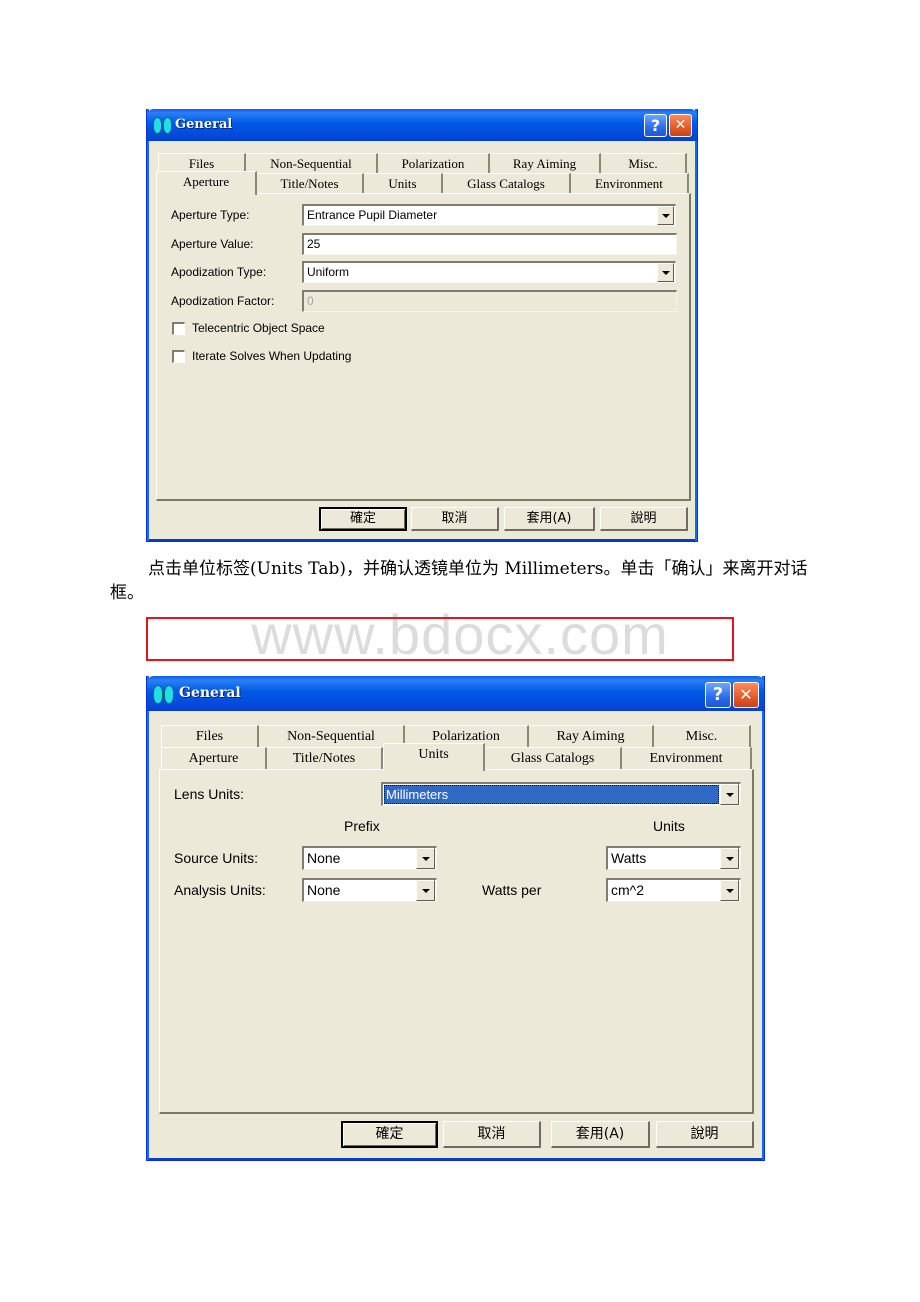 The height and width of the screenshot is (1302, 920). Describe the element at coordinates (369, 890) in the screenshot. I see `analysis-prefix-select: None` at that location.